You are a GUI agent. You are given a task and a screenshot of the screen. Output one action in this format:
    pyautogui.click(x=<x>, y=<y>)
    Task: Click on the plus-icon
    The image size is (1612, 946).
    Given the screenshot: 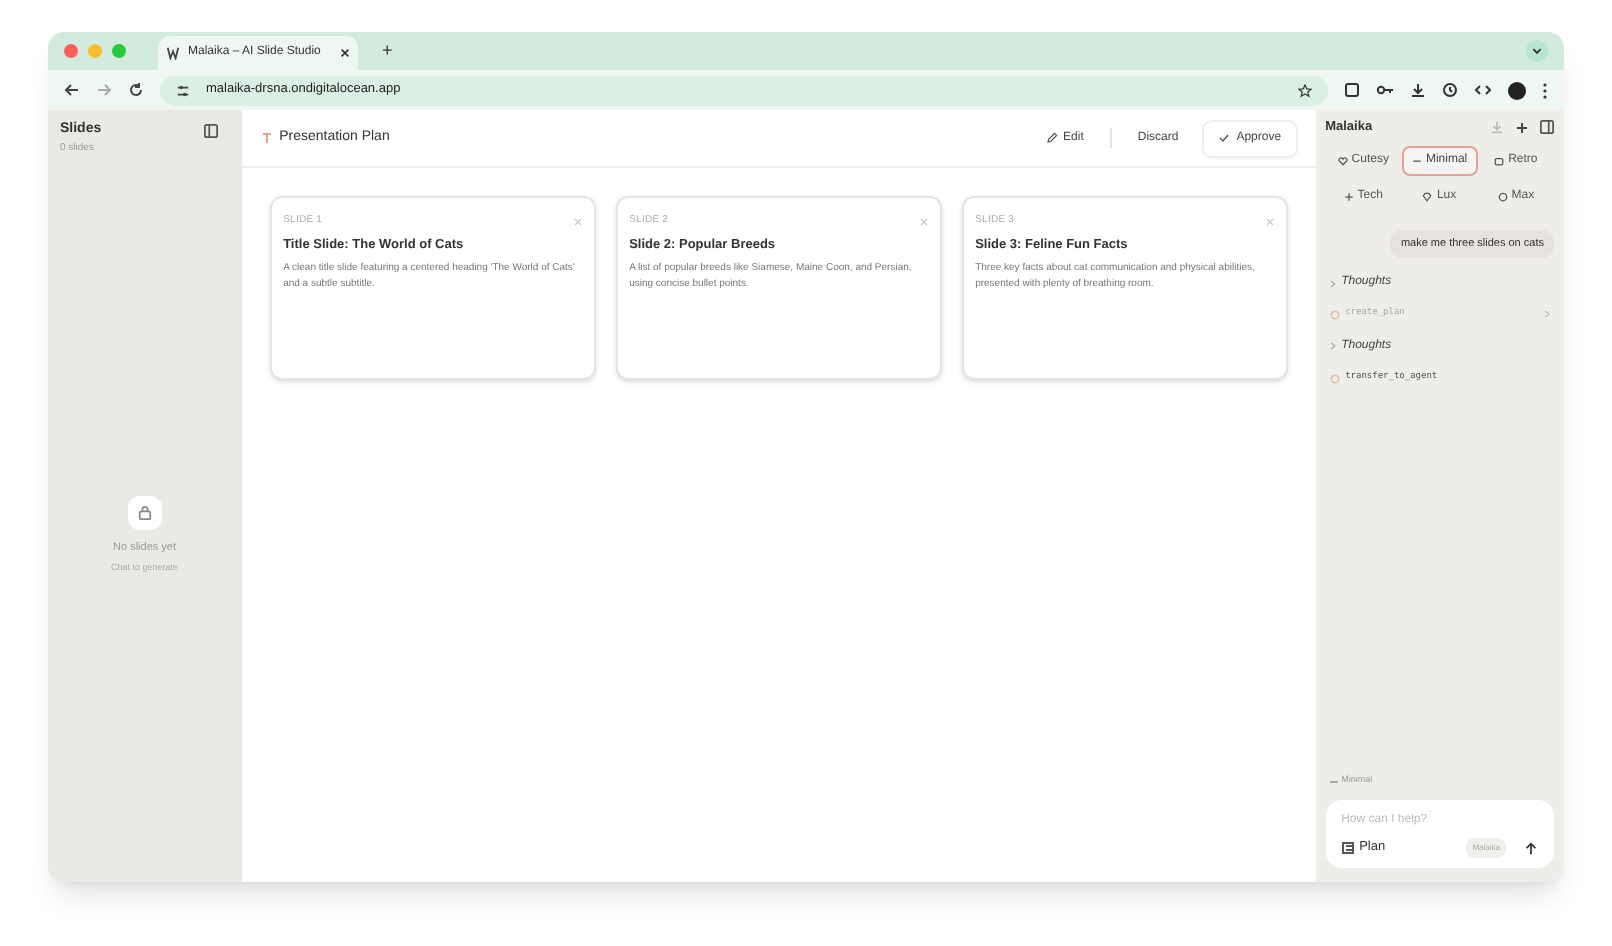 What is the action you would take?
    pyautogui.click(x=1522, y=127)
    